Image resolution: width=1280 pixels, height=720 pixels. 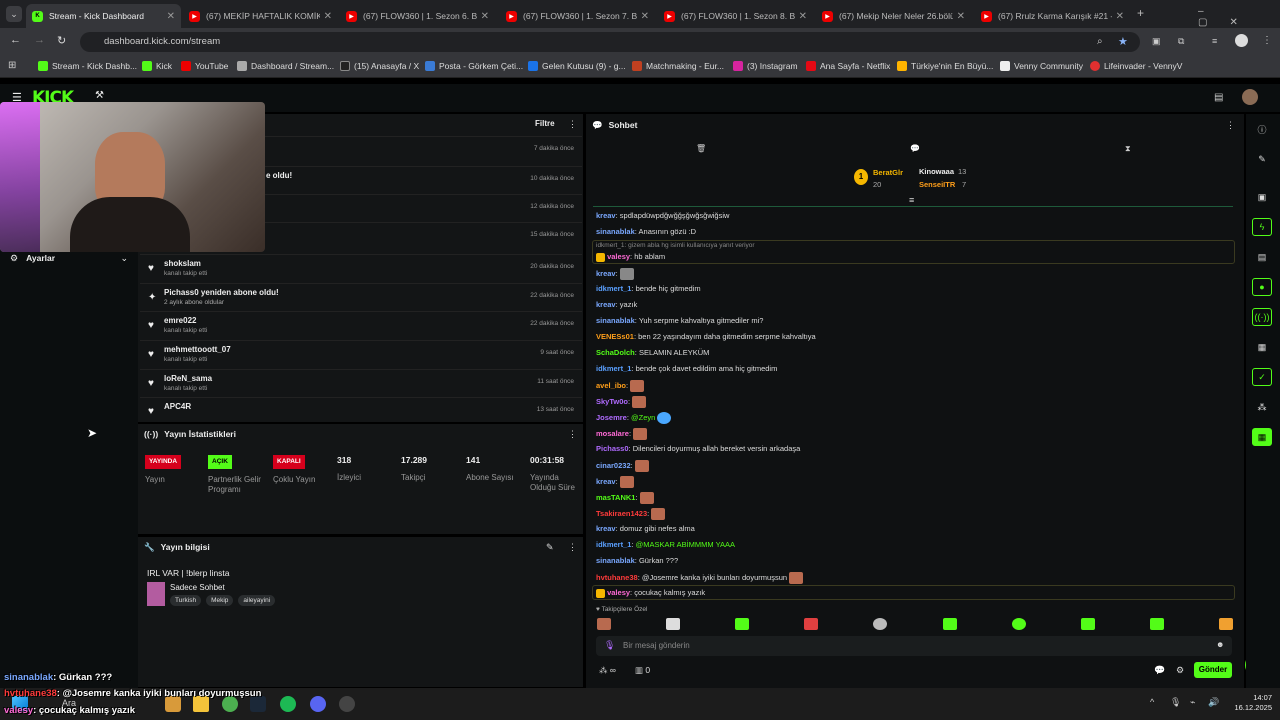 What do you see at coordinates (1262, 287) in the screenshot?
I see `chat-icon: ●` at bounding box center [1262, 287].